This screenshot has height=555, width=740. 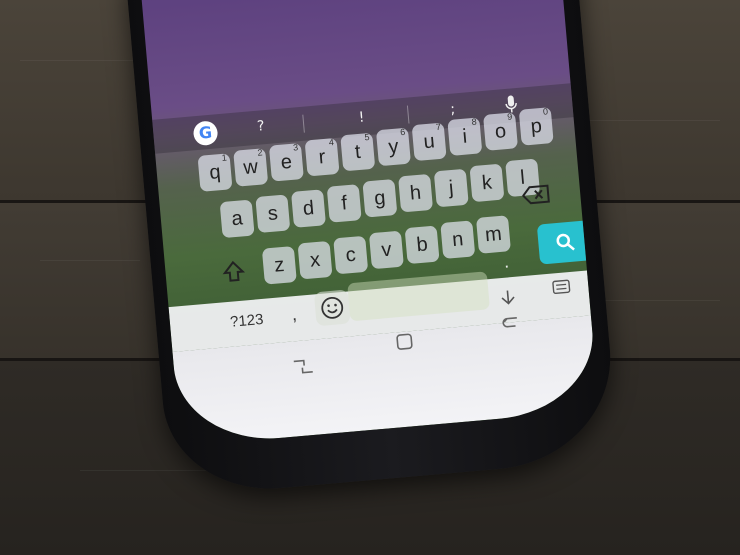 What do you see at coordinates (215, 172) in the screenshot?
I see `key-q: 1q` at bounding box center [215, 172].